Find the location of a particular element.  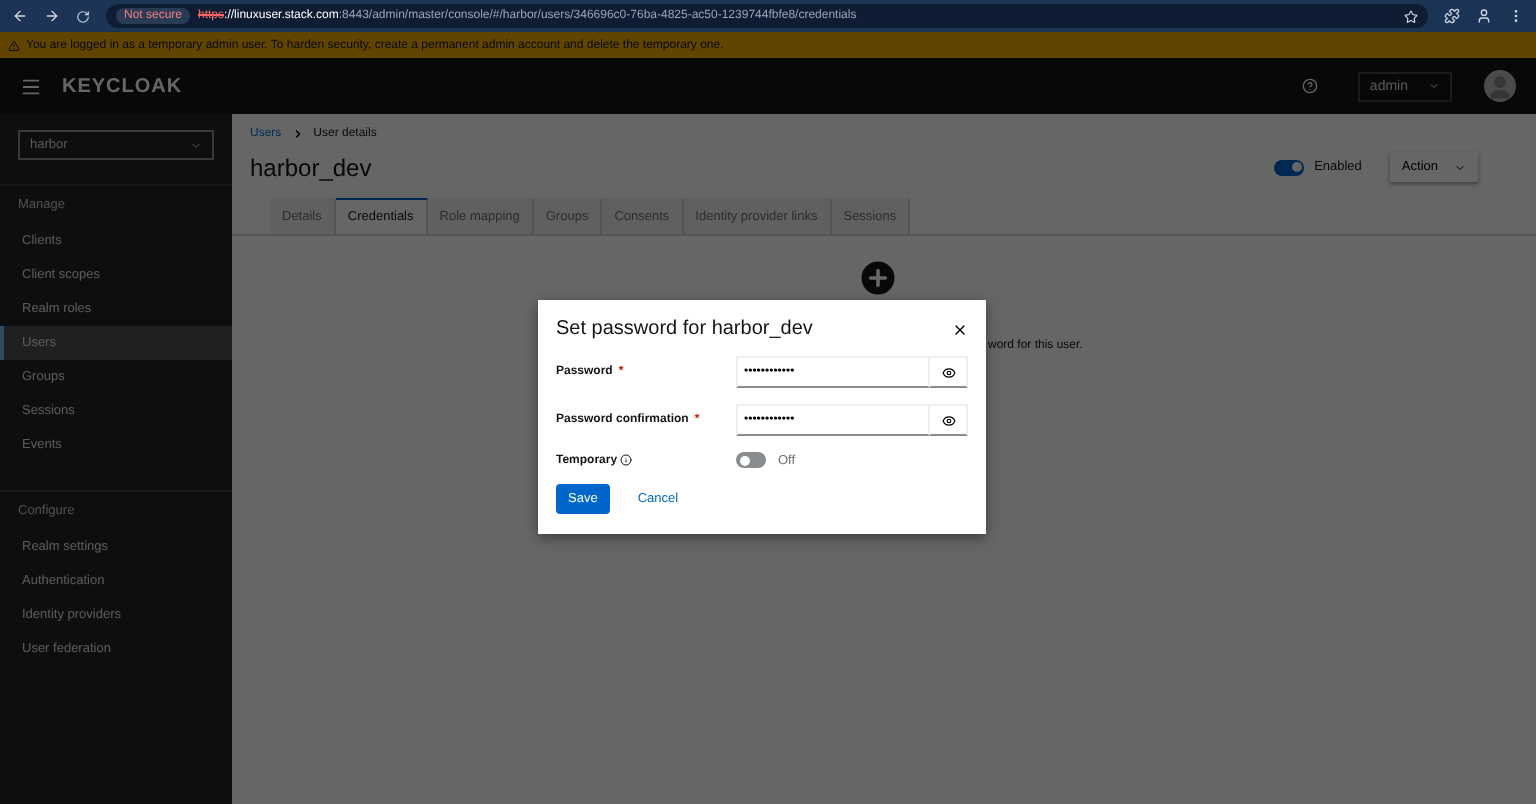

star-icon is located at coordinates (1411, 16).